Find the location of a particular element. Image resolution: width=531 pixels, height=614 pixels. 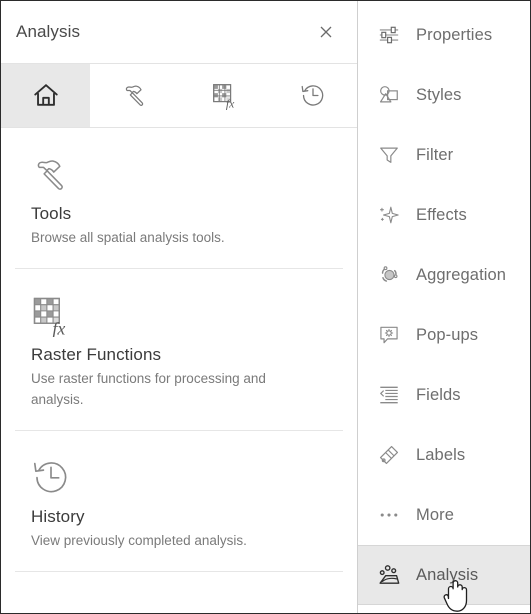

tab-tools is located at coordinates (134, 95).